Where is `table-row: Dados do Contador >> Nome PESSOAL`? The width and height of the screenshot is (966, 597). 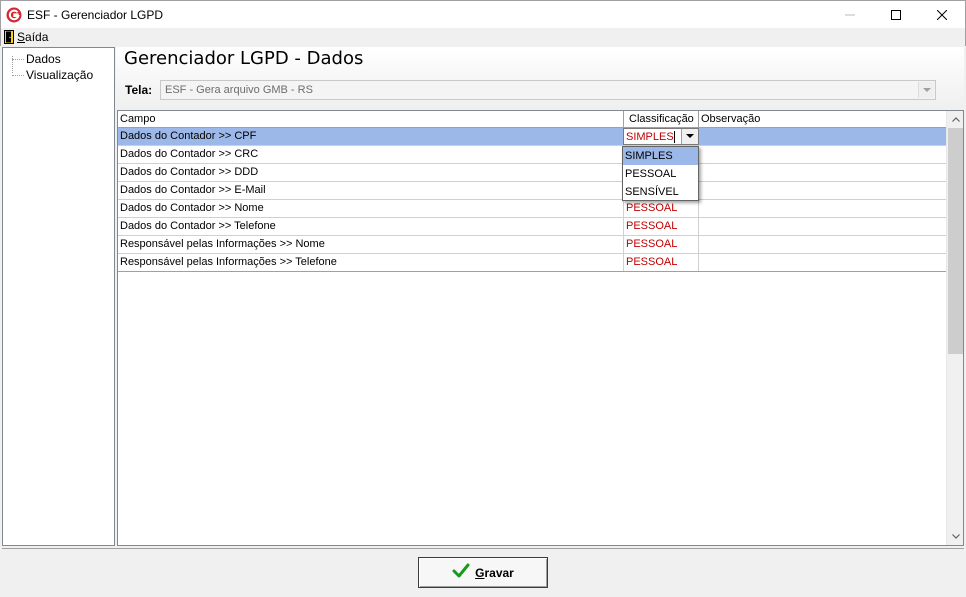 table-row: Dados do Contador >> Nome PESSOAL is located at coordinates (533, 209).